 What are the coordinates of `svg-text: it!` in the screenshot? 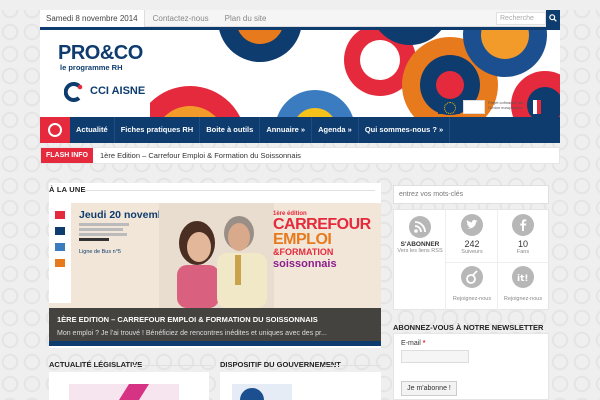 It's located at (523, 279).